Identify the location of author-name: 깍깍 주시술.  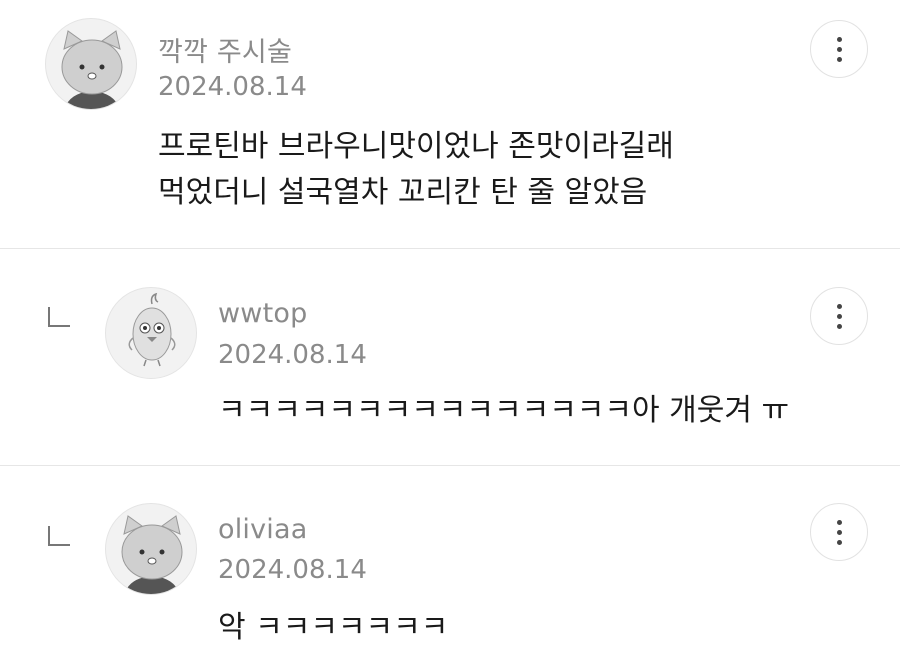
(225, 49).